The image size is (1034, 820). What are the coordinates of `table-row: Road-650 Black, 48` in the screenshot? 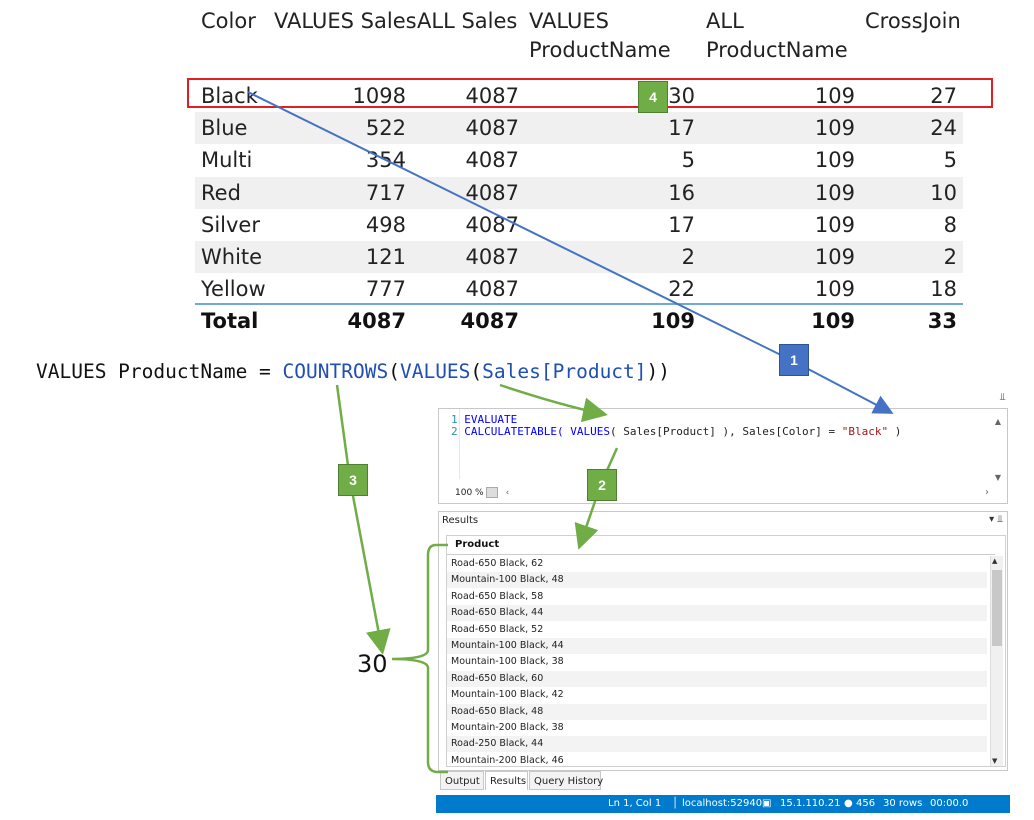 It's located at (717, 711).